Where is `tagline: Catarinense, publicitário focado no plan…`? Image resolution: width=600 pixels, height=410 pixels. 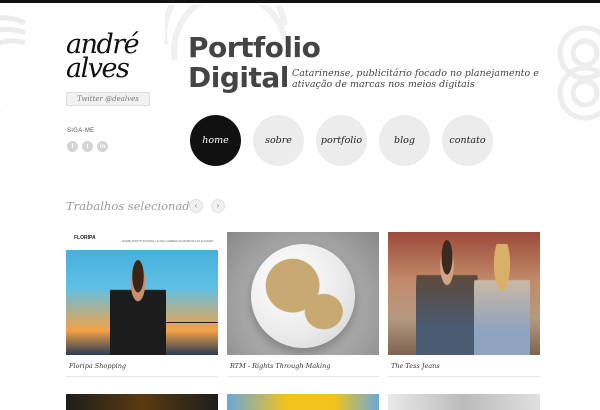 tagline: Catarinense, publicitário focado no plan… is located at coordinates (415, 79).